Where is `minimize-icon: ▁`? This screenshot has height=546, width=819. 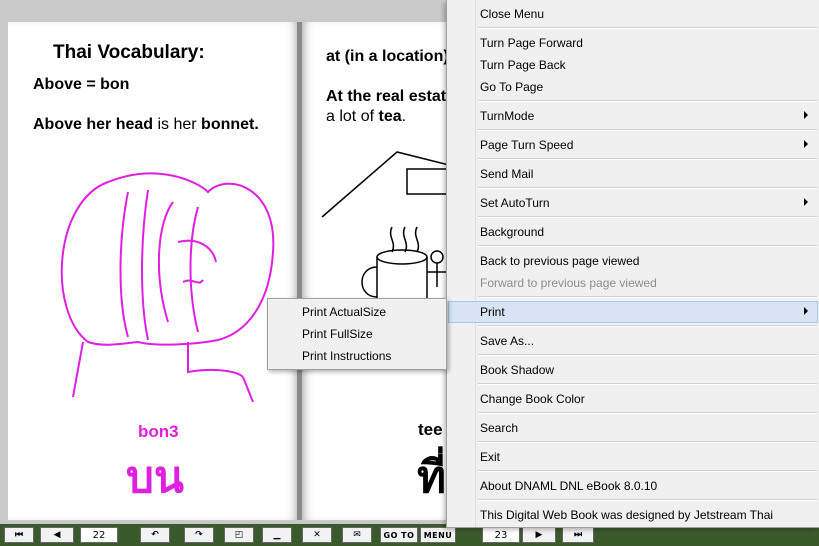
minimize-icon: ▁ is located at coordinates (277, 535).